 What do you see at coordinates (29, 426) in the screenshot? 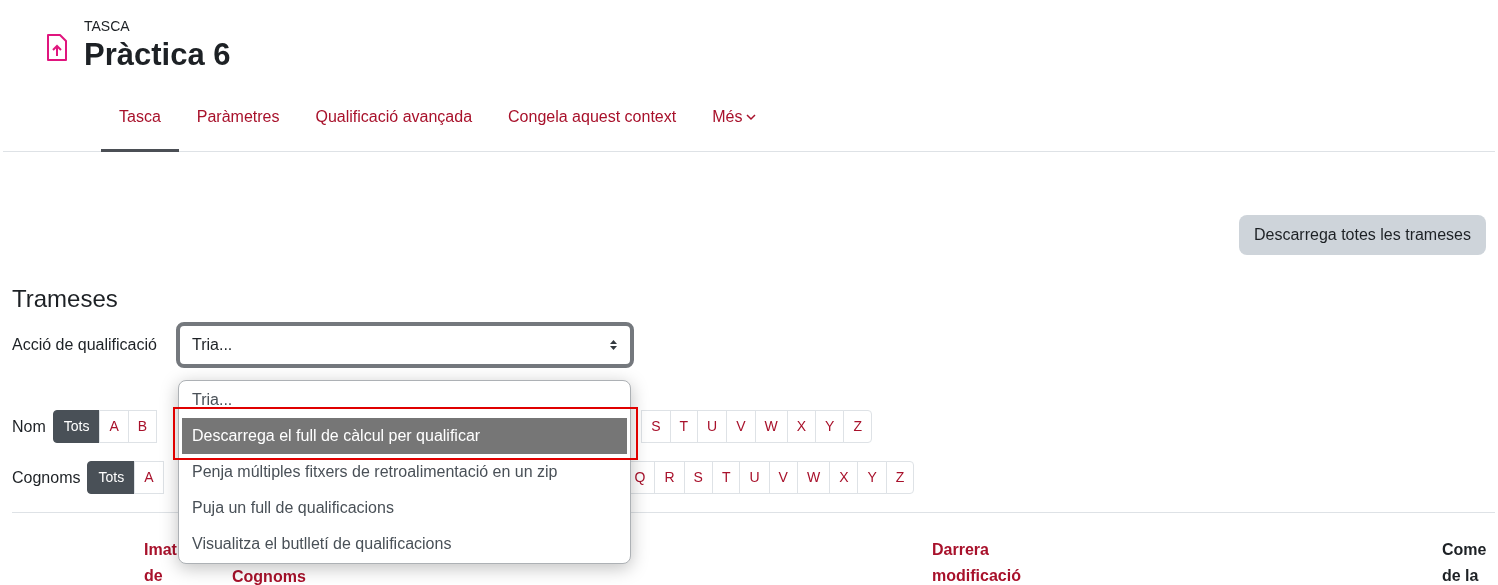
I see `filter-label: Nom` at bounding box center [29, 426].